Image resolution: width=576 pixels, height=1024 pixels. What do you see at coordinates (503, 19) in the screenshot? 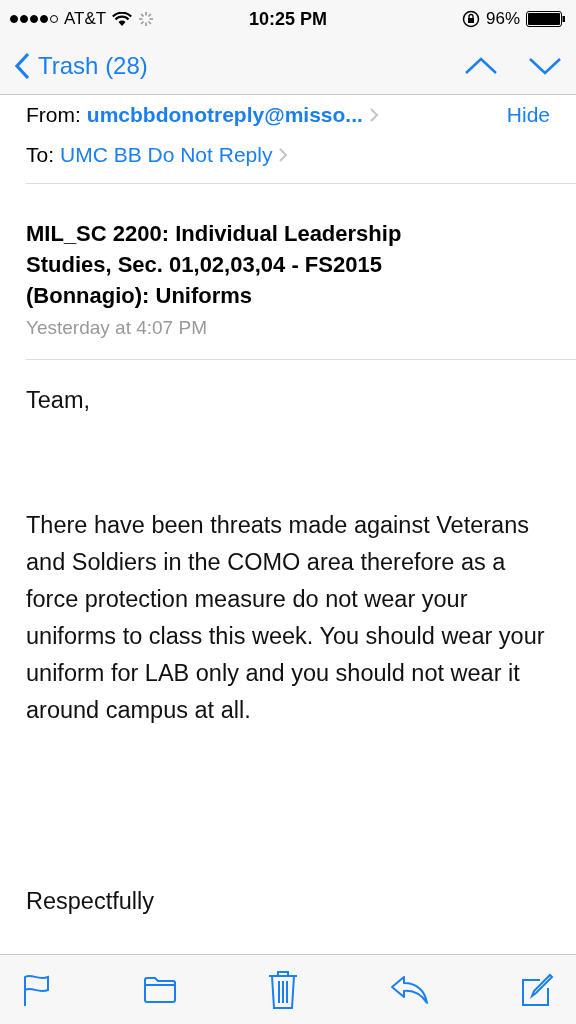
I see `battery-percent: 96%` at bounding box center [503, 19].